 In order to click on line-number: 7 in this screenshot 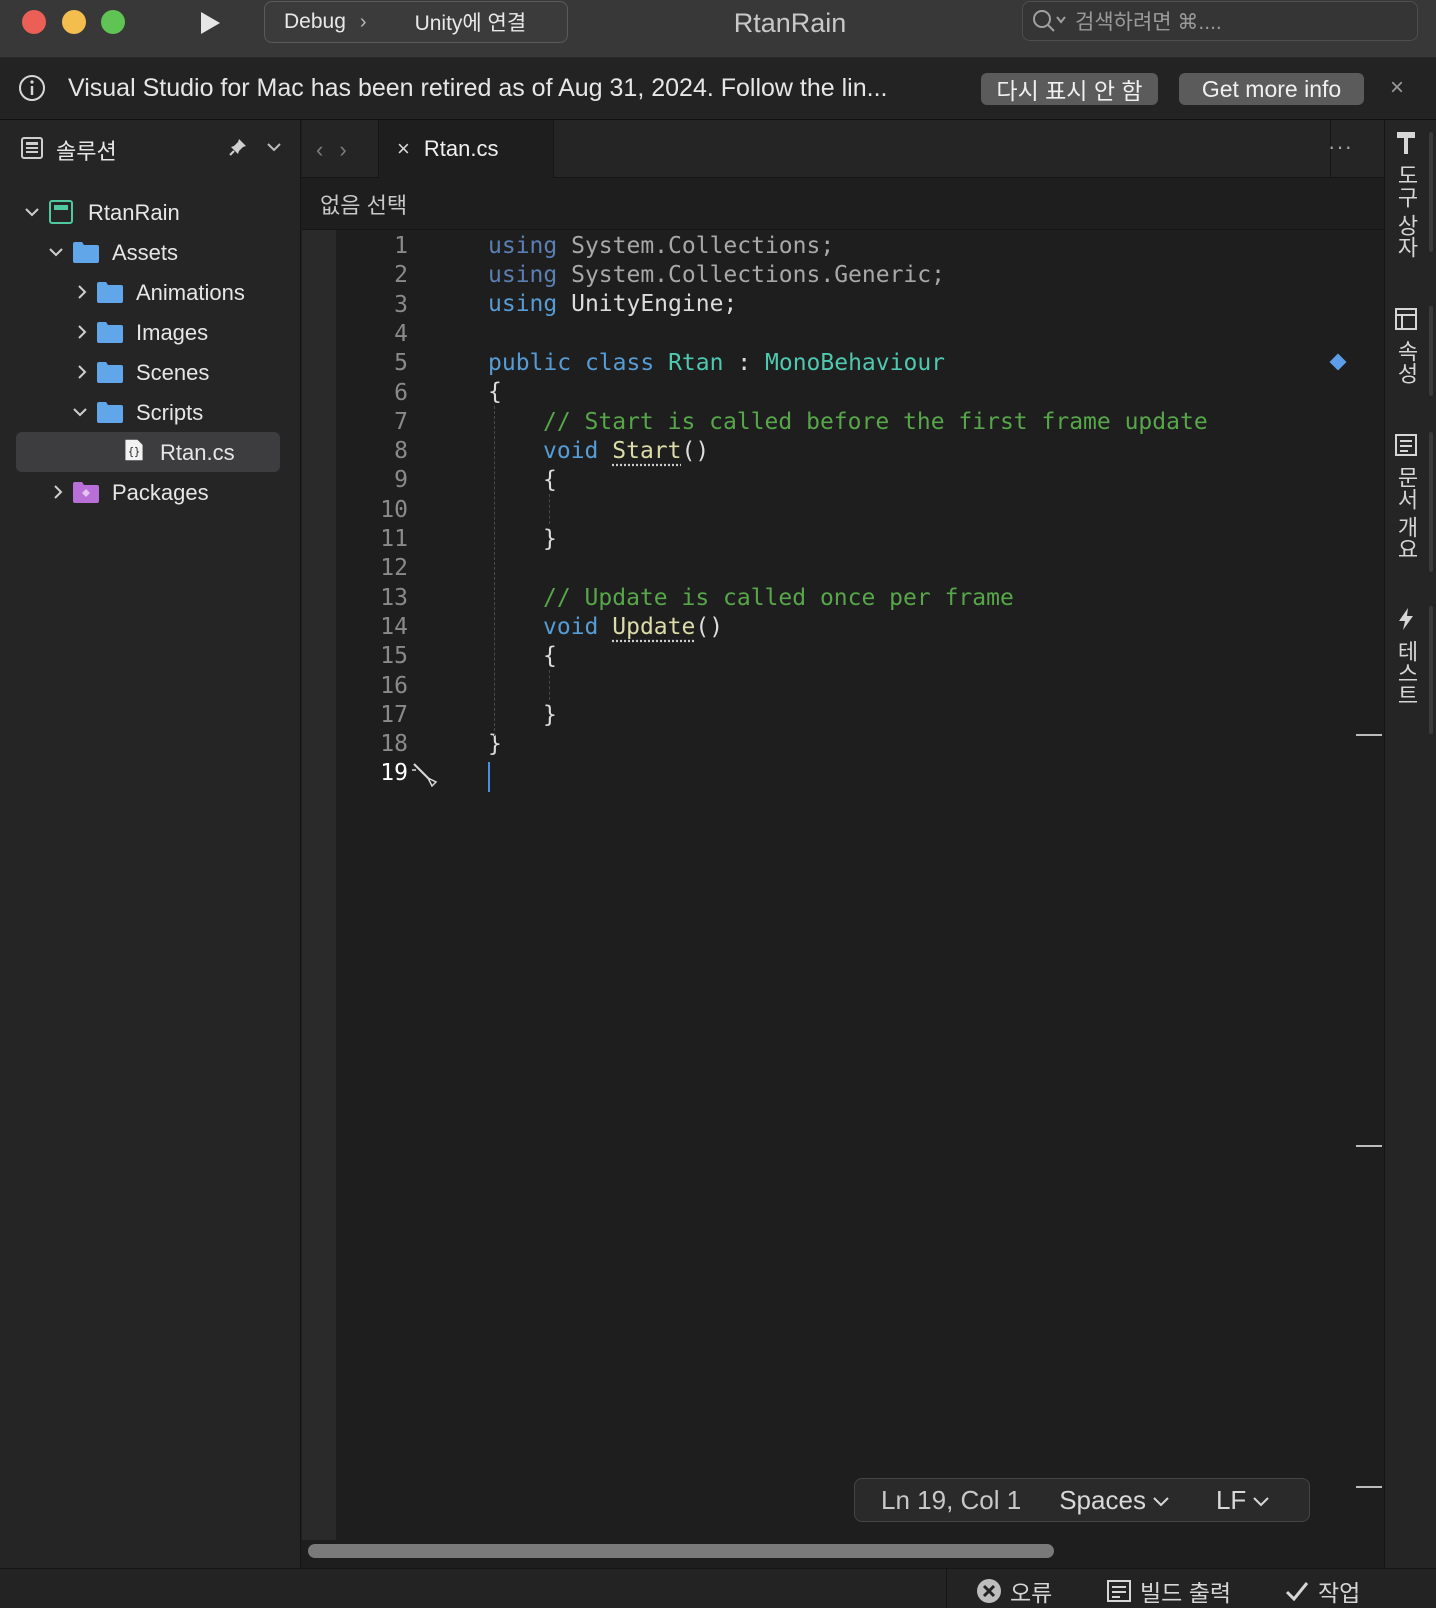, I will do `click(372, 422)`.